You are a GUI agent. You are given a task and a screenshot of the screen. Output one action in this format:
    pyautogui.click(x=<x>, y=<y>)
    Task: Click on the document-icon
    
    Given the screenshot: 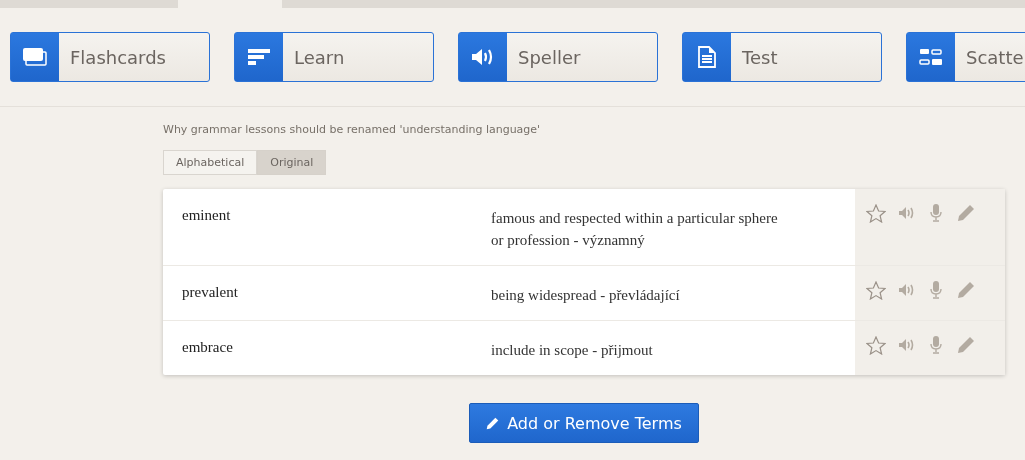 What is the action you would take?
    pyautogui.click(x=707, y=57)
    